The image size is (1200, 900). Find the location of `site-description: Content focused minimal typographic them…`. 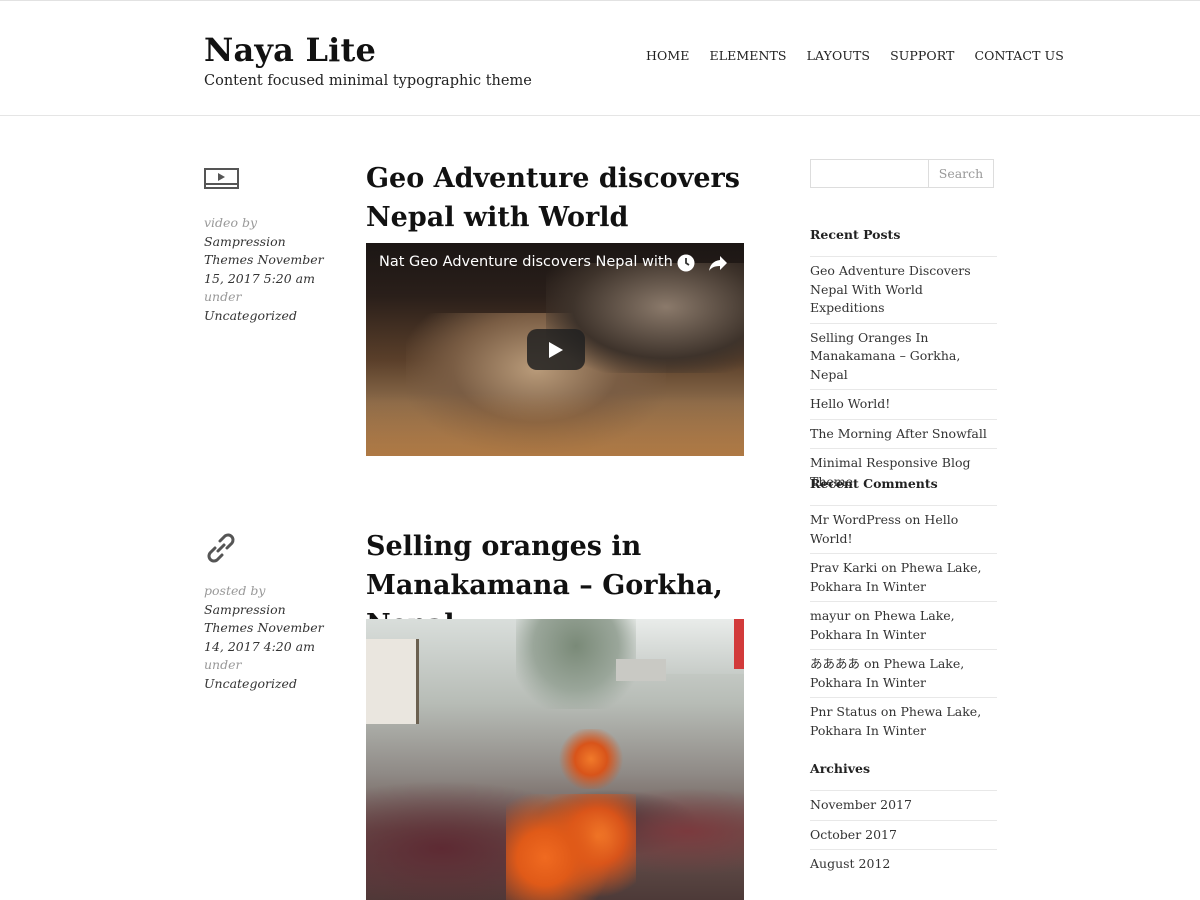

site-description: Content focused minimal typographic them… is located at coordinates (368, 81).